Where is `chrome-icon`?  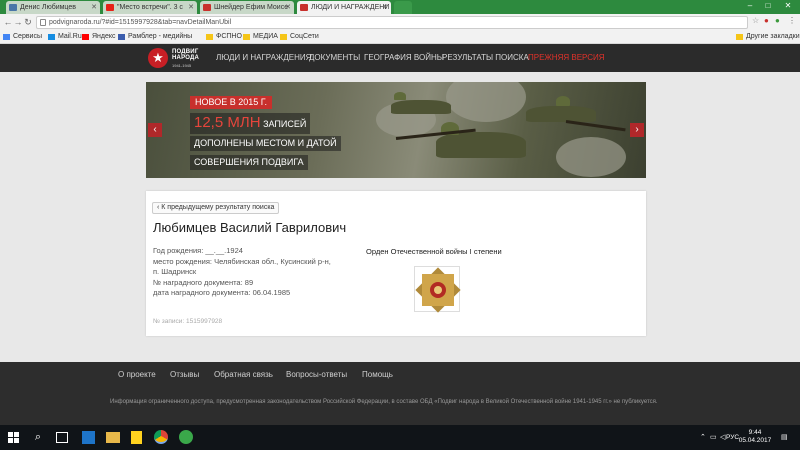
chrome-icon is located at coordinates (161, 437).